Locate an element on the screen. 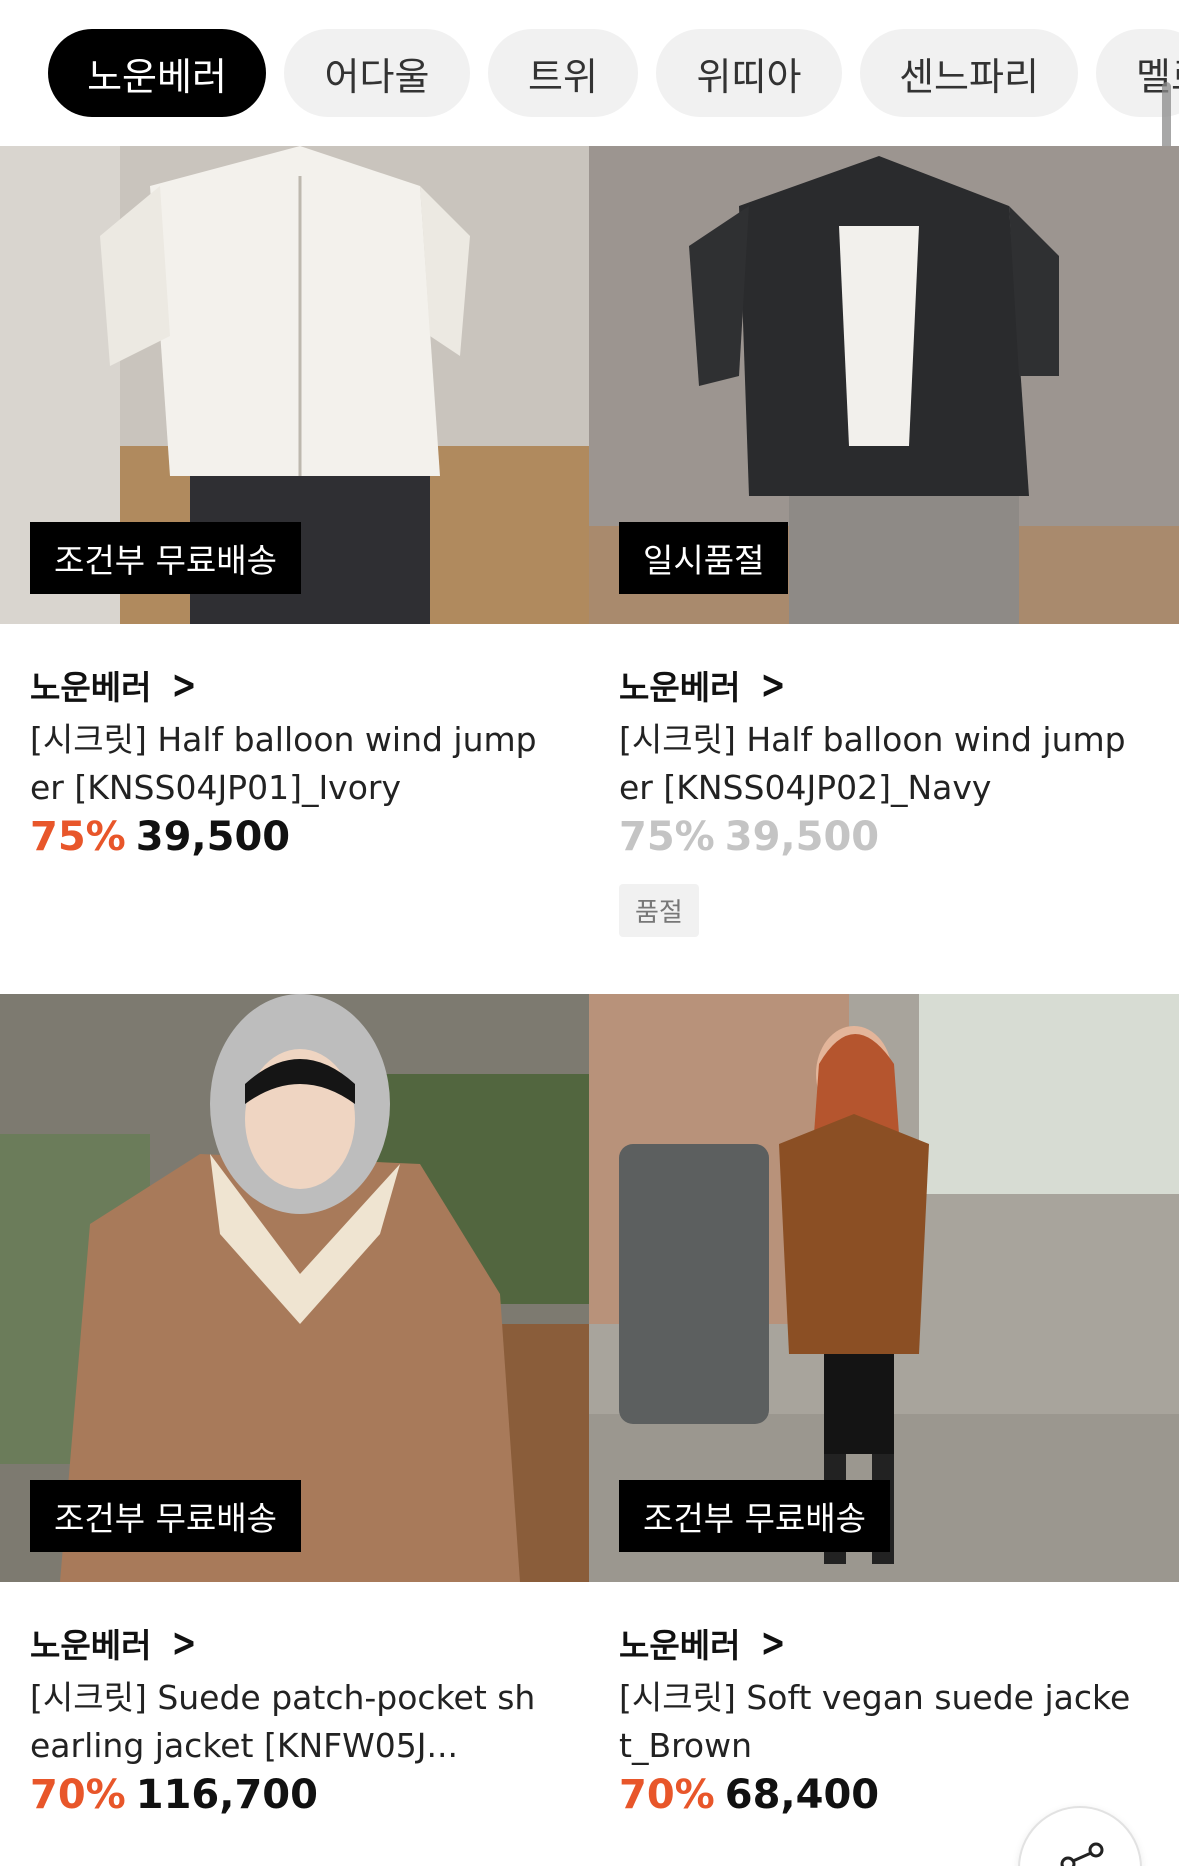 This screenshot has width=1179, height=1866. status-tag: 일시품절 is located at coordinates (704, 558).